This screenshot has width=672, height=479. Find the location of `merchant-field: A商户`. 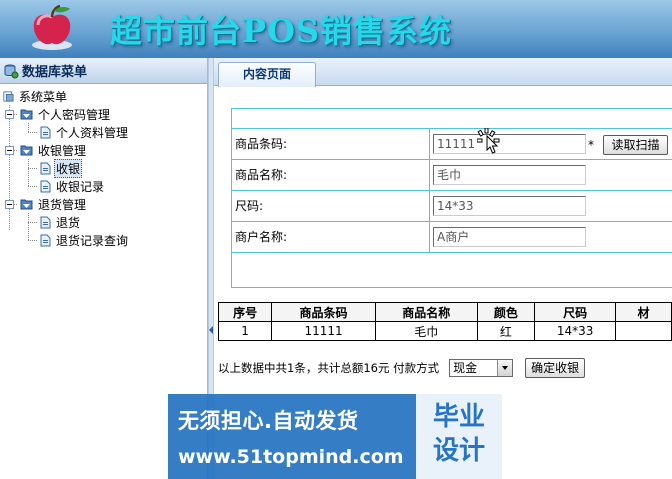

merchant-field: A商户 is located at coordinates (509, 237).